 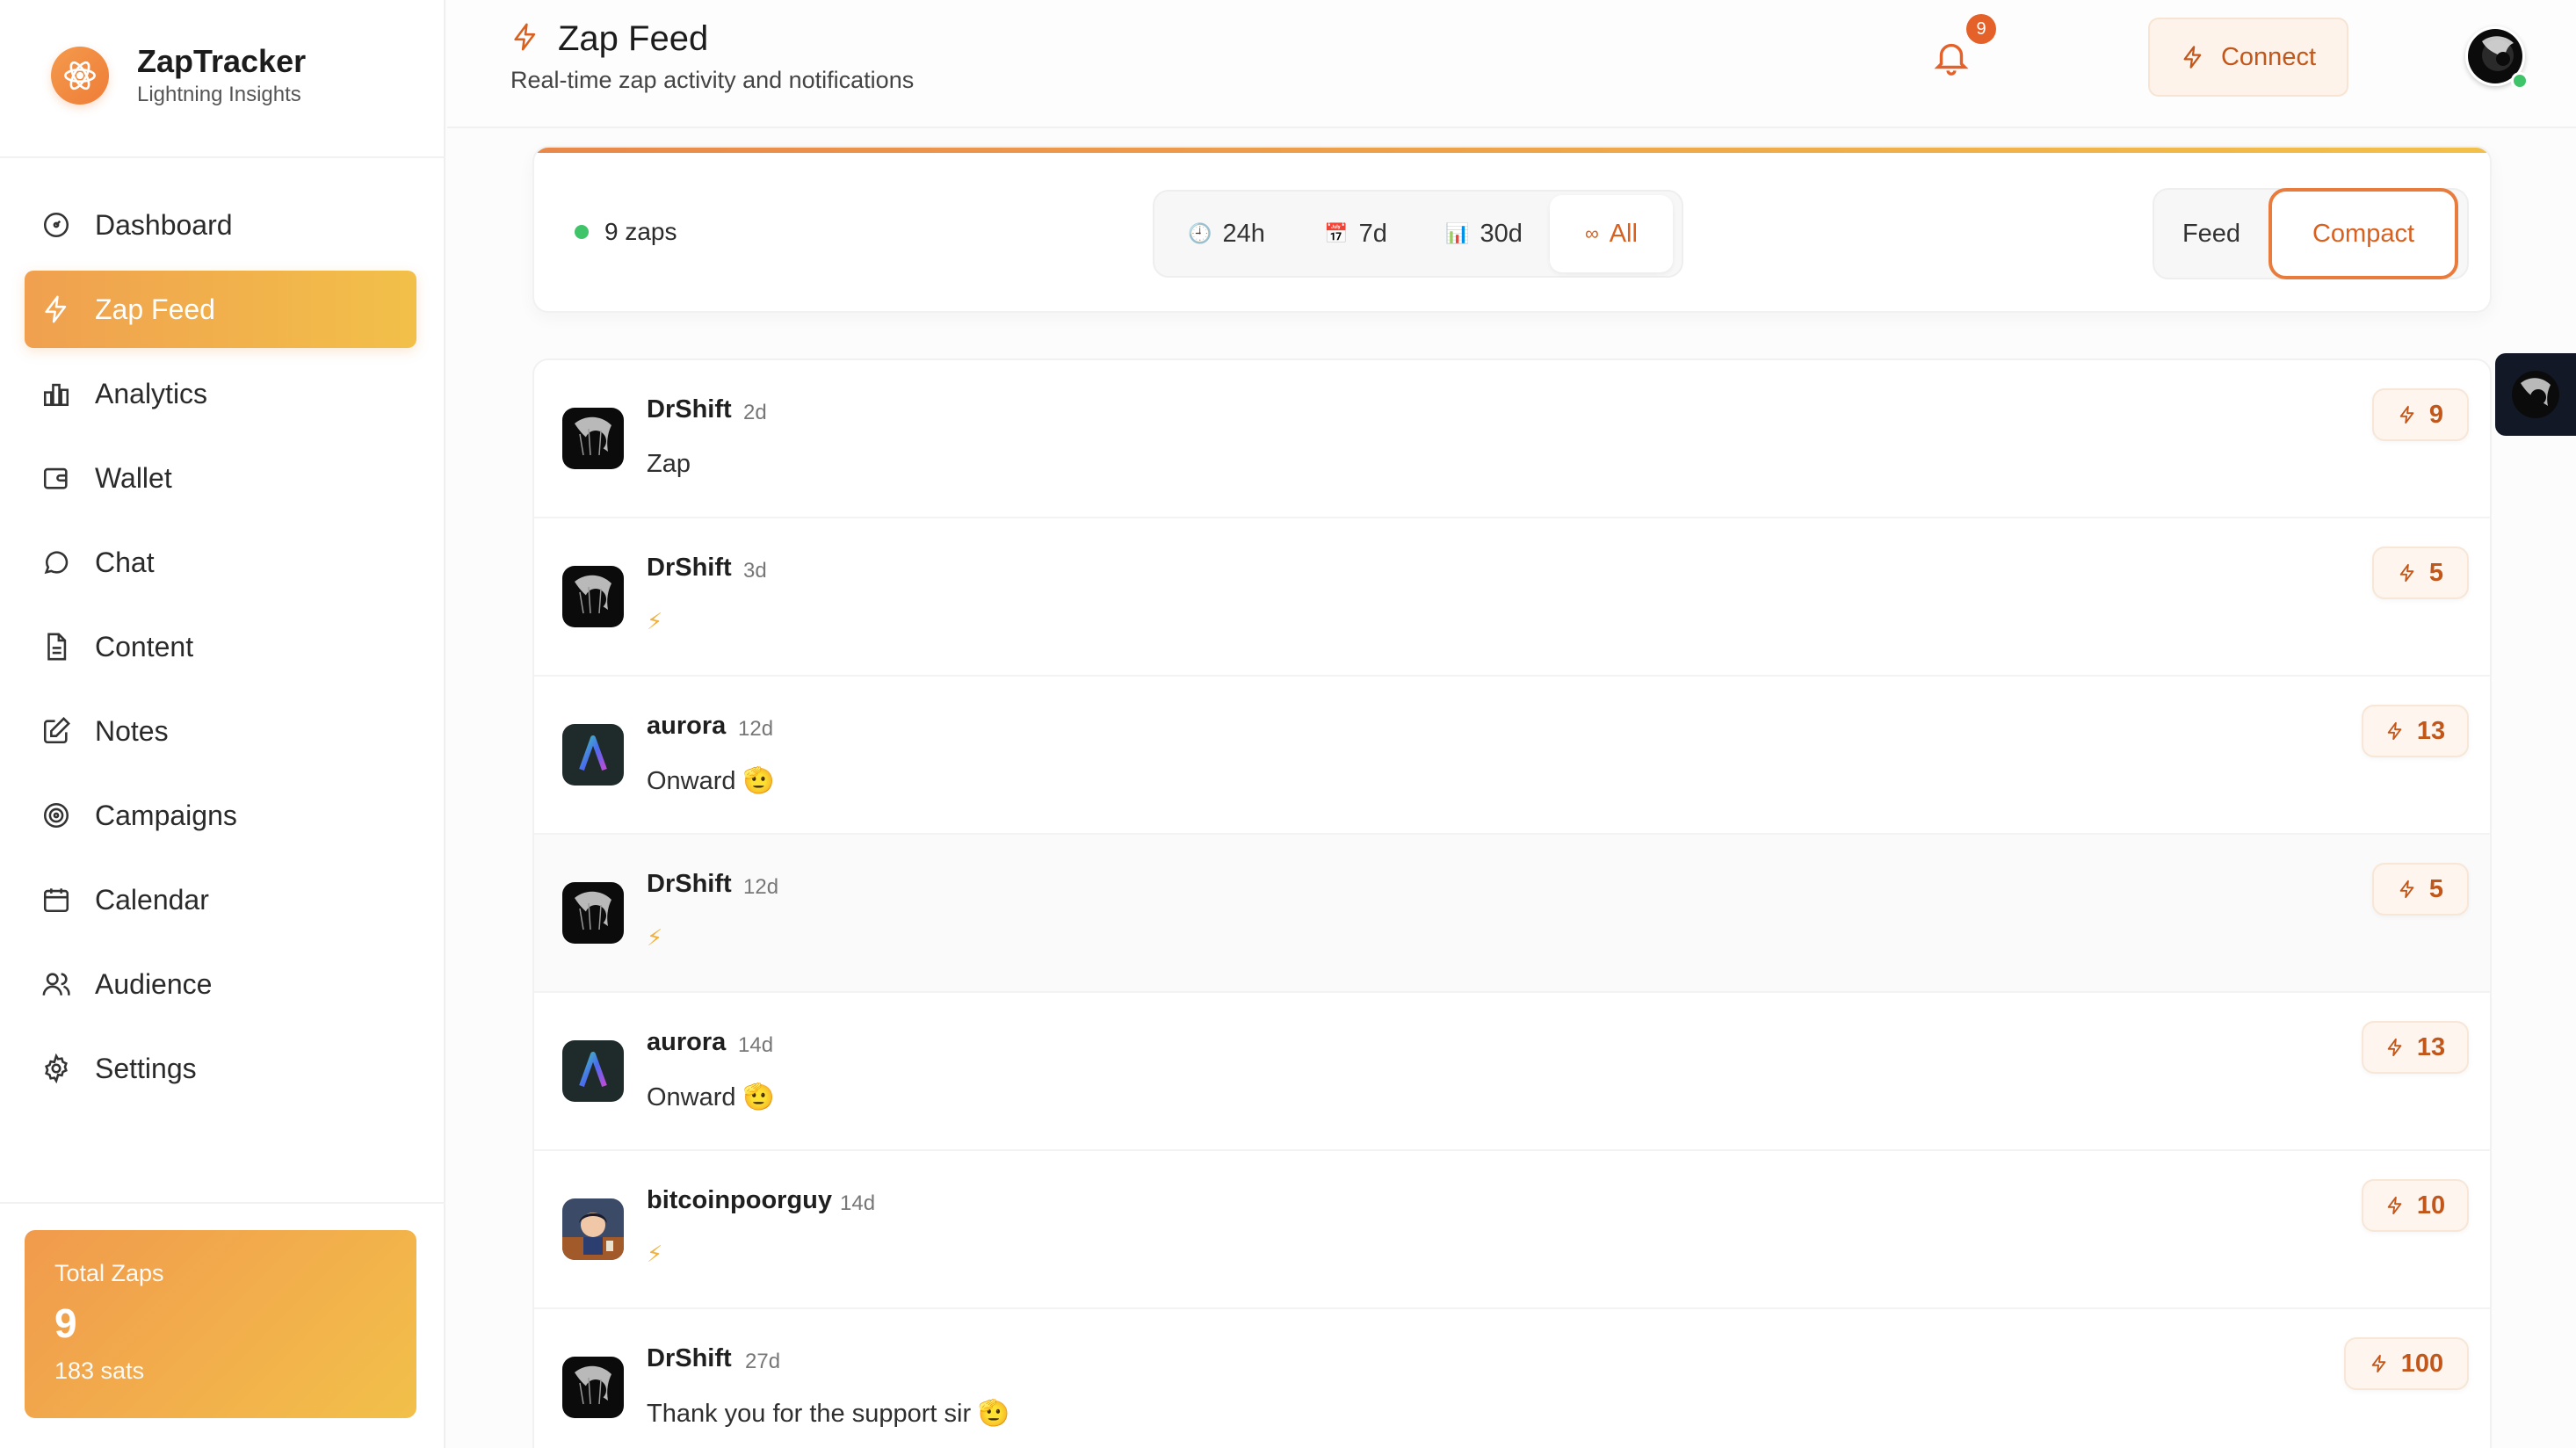 I want to click on list-item: DrShift 12d ⚡ 5, so click(x=1512, y=914).